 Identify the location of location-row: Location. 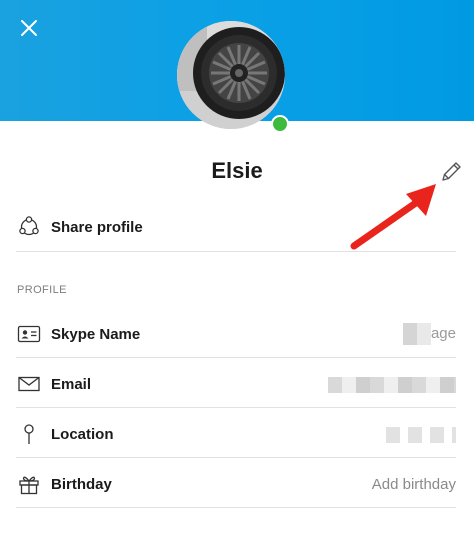
(236, 434).